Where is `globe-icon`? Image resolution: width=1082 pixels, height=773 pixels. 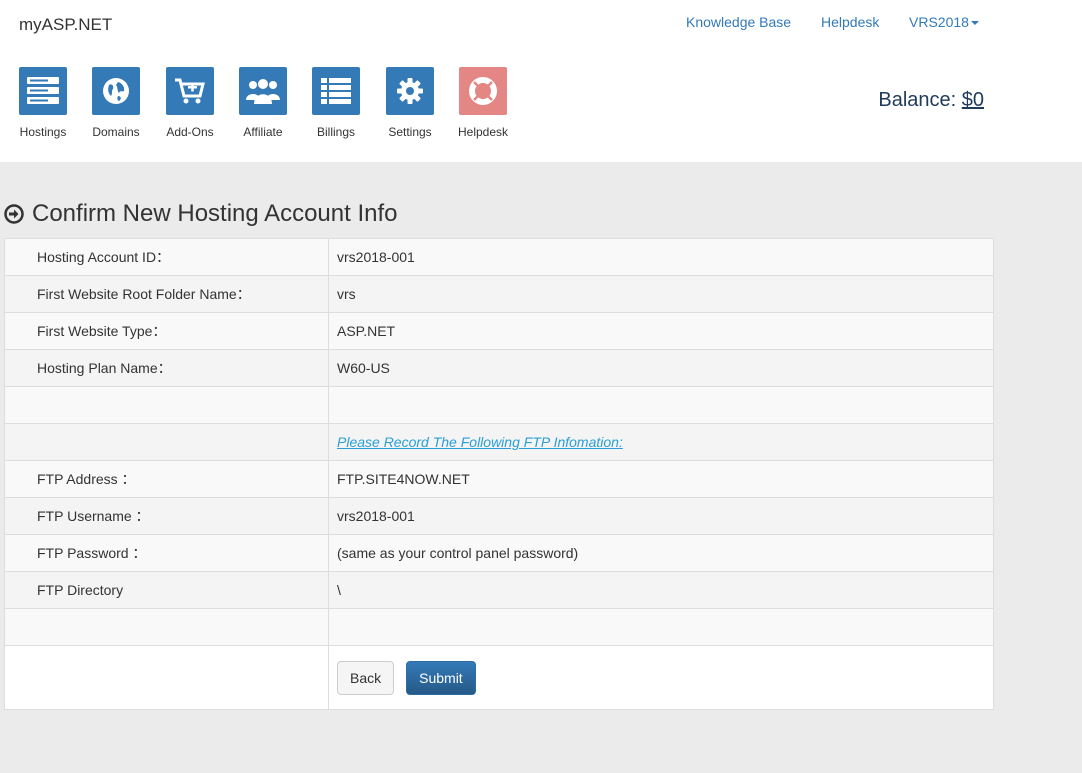
globe-icon is located at coordinates (116, 91).